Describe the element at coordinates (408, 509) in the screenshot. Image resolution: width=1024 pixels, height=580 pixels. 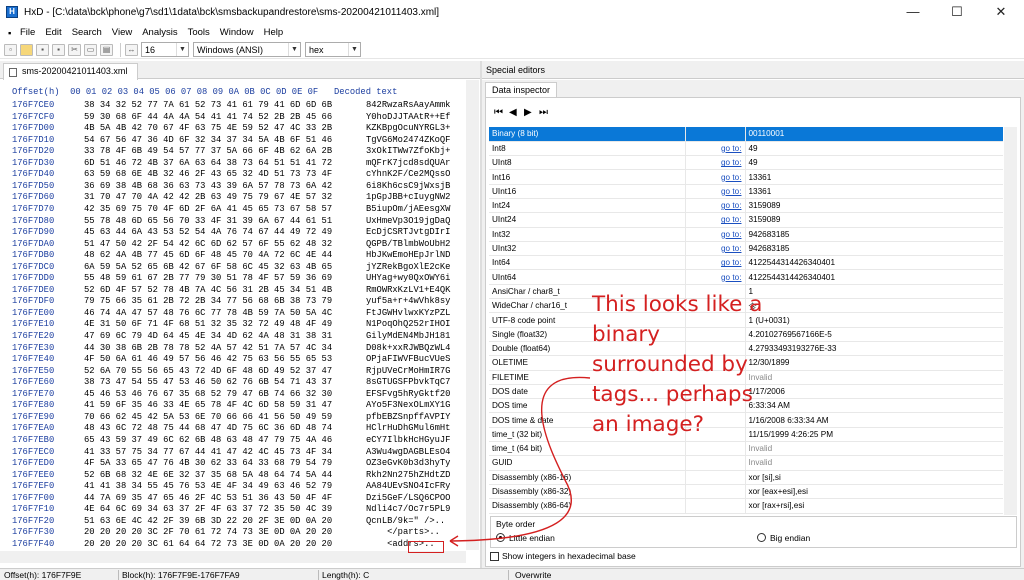
I see `hex-row-decoded-text: Ndli4c7/Oc7r5PL9` at that location.